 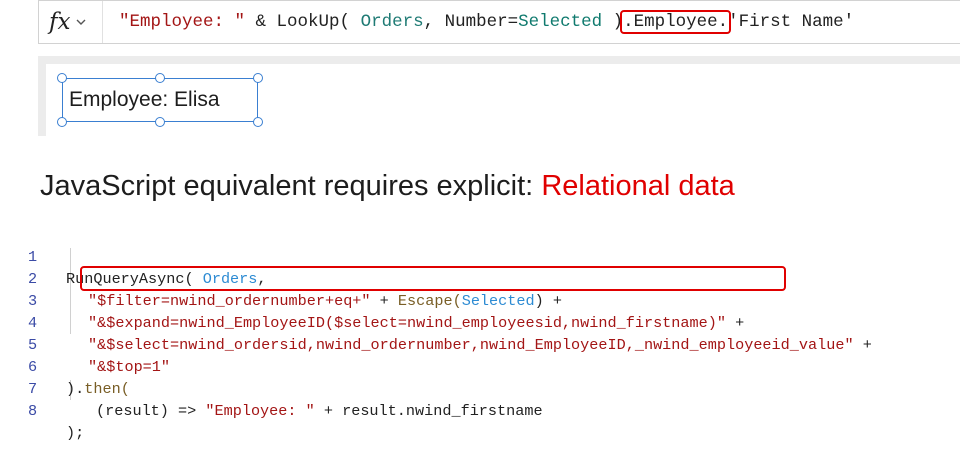 I want to click on resize-handle-bottom-middle, so click(x=160, y=122).